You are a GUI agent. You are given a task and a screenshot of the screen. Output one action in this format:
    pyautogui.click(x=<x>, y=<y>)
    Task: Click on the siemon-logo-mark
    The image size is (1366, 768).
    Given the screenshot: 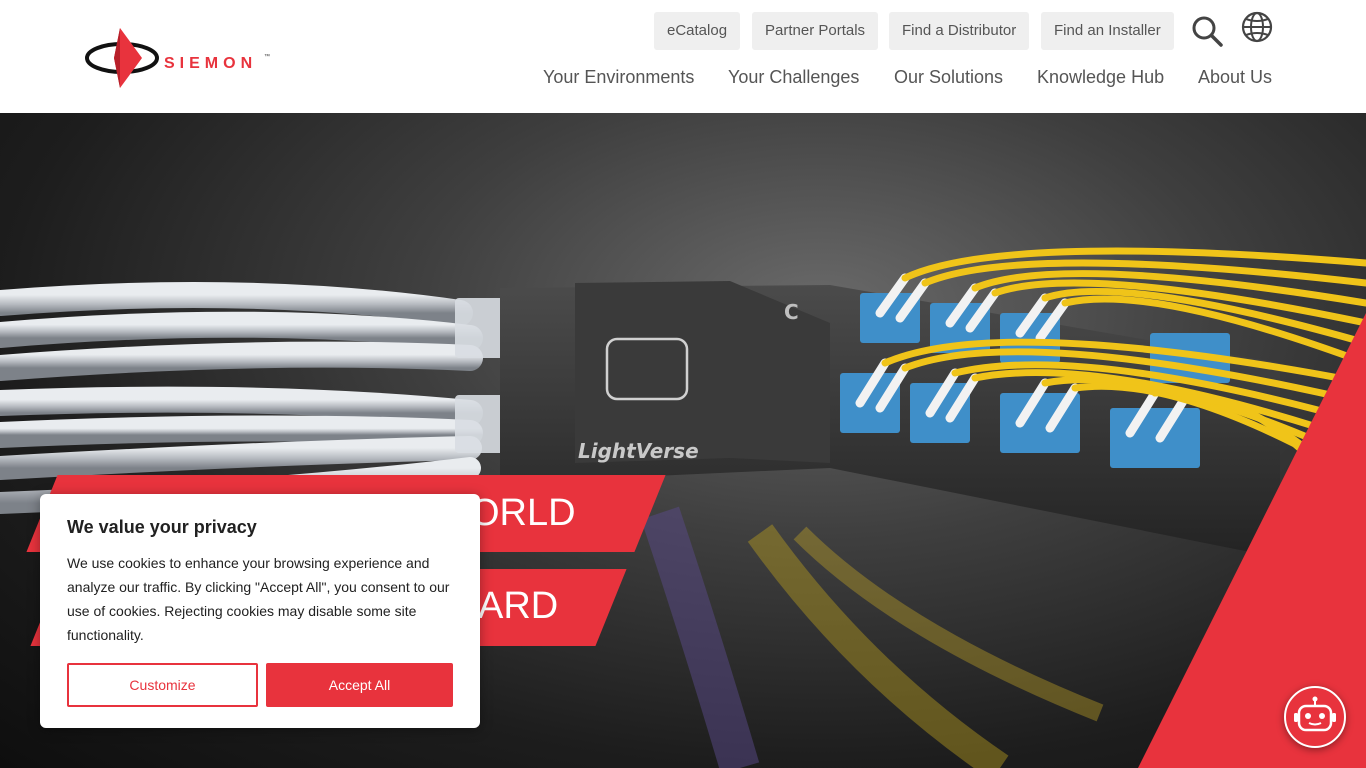 What is the action you would take?
    pyautogui.click(x=122, y=58)
    